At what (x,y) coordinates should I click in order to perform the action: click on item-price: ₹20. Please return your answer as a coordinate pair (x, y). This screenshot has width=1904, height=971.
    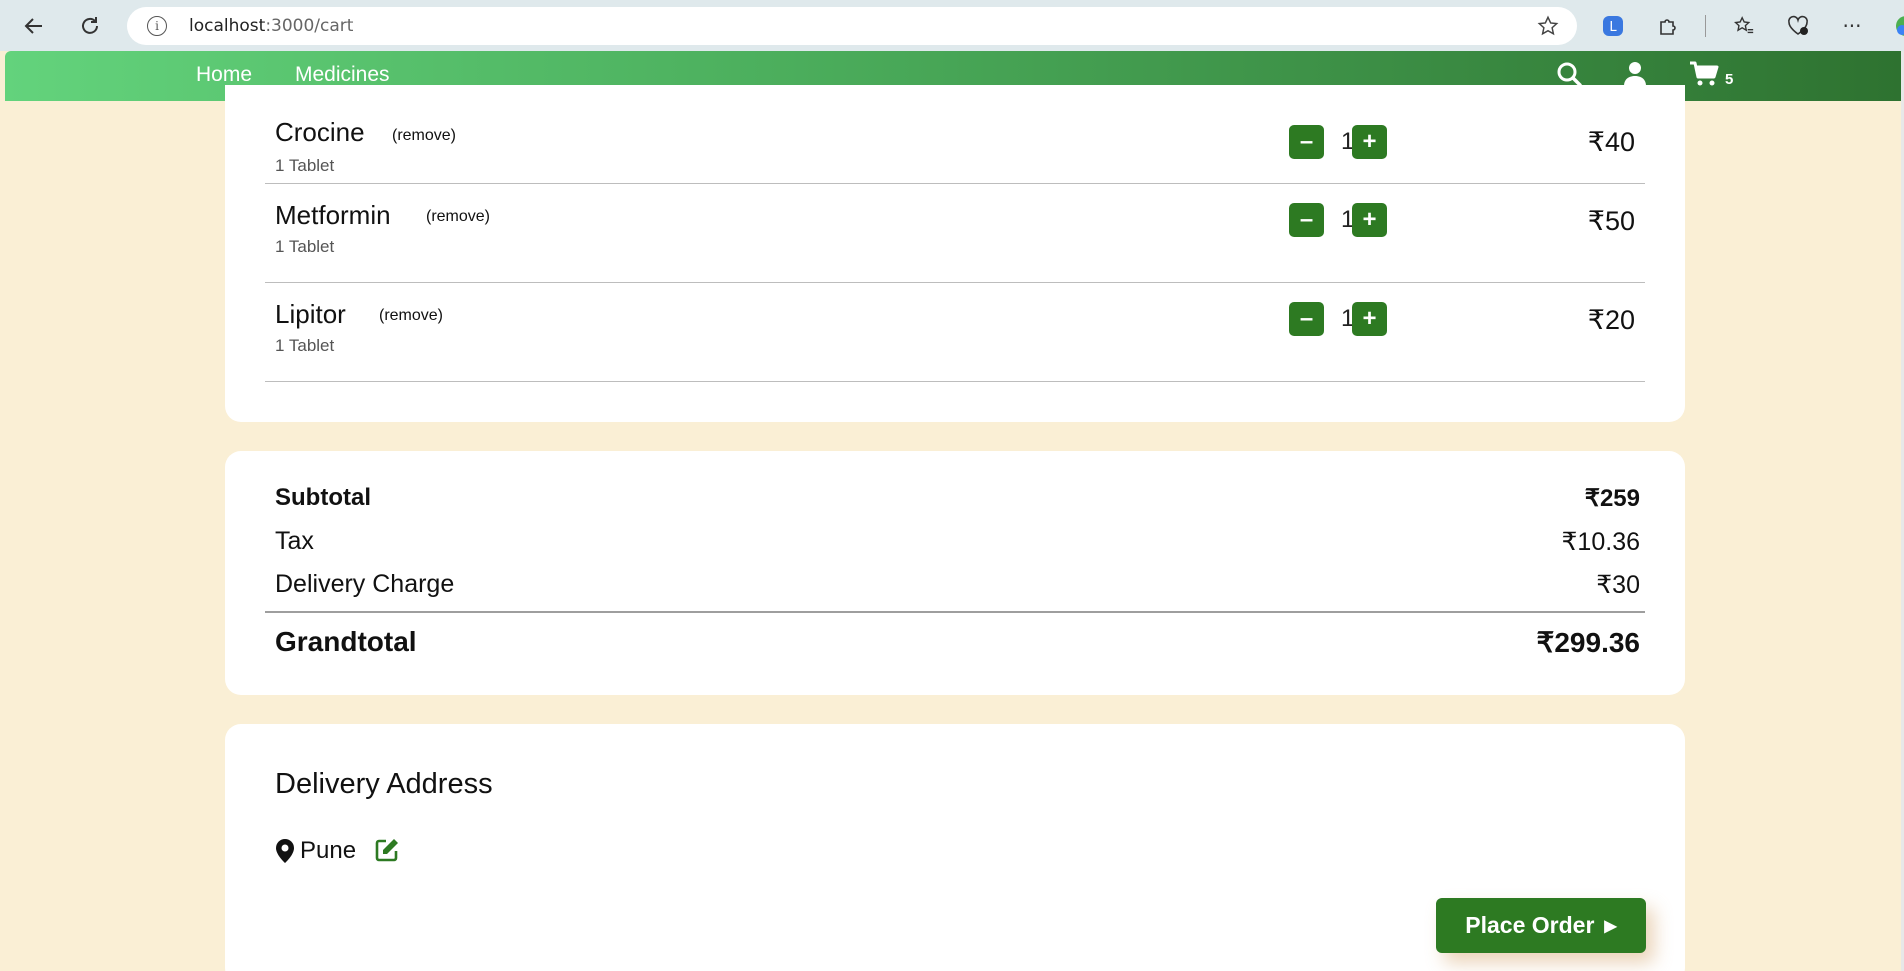
    Looking at the image, I should click on (1611, 320).